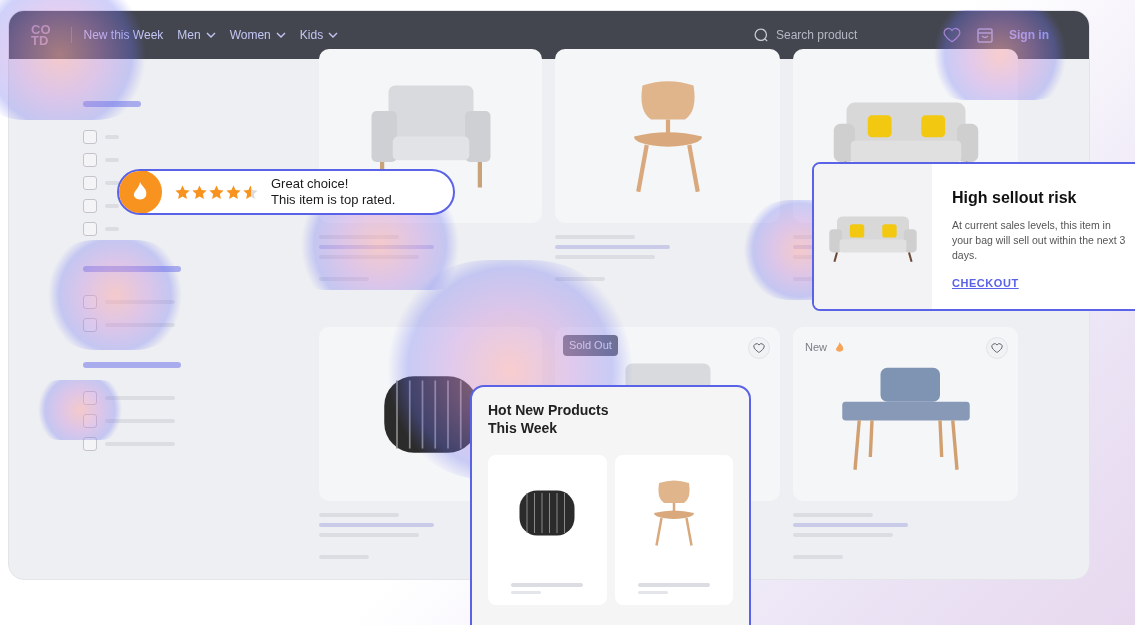 The height and width of the screenshot is (625, 1135). What do you see at coordinates (590, 345) in the screenshot?
I see `sold-out-badge: Sold Out` at bounding box center [590, 345].